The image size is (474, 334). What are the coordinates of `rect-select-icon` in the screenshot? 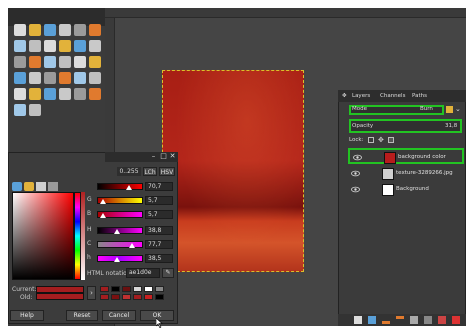 It's located at (20, 30).